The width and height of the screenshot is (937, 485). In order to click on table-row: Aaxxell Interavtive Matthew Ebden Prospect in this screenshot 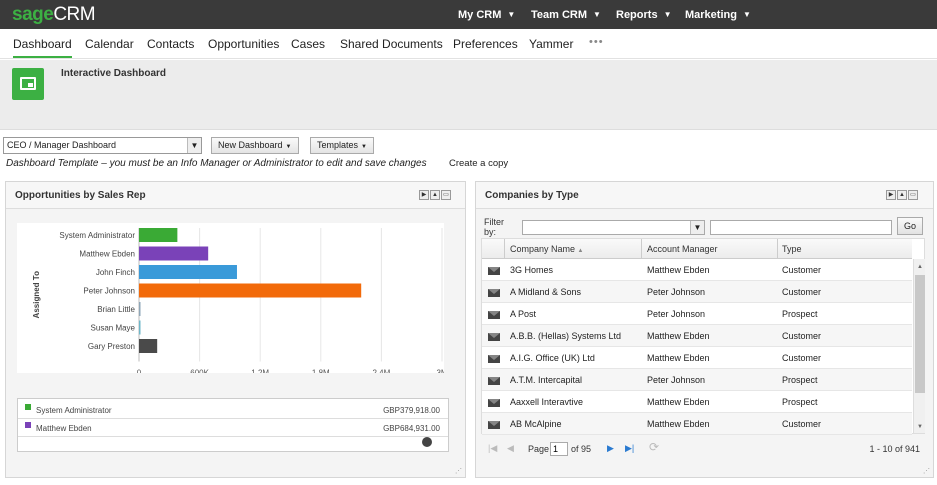, I will do `click(697, 402)`.